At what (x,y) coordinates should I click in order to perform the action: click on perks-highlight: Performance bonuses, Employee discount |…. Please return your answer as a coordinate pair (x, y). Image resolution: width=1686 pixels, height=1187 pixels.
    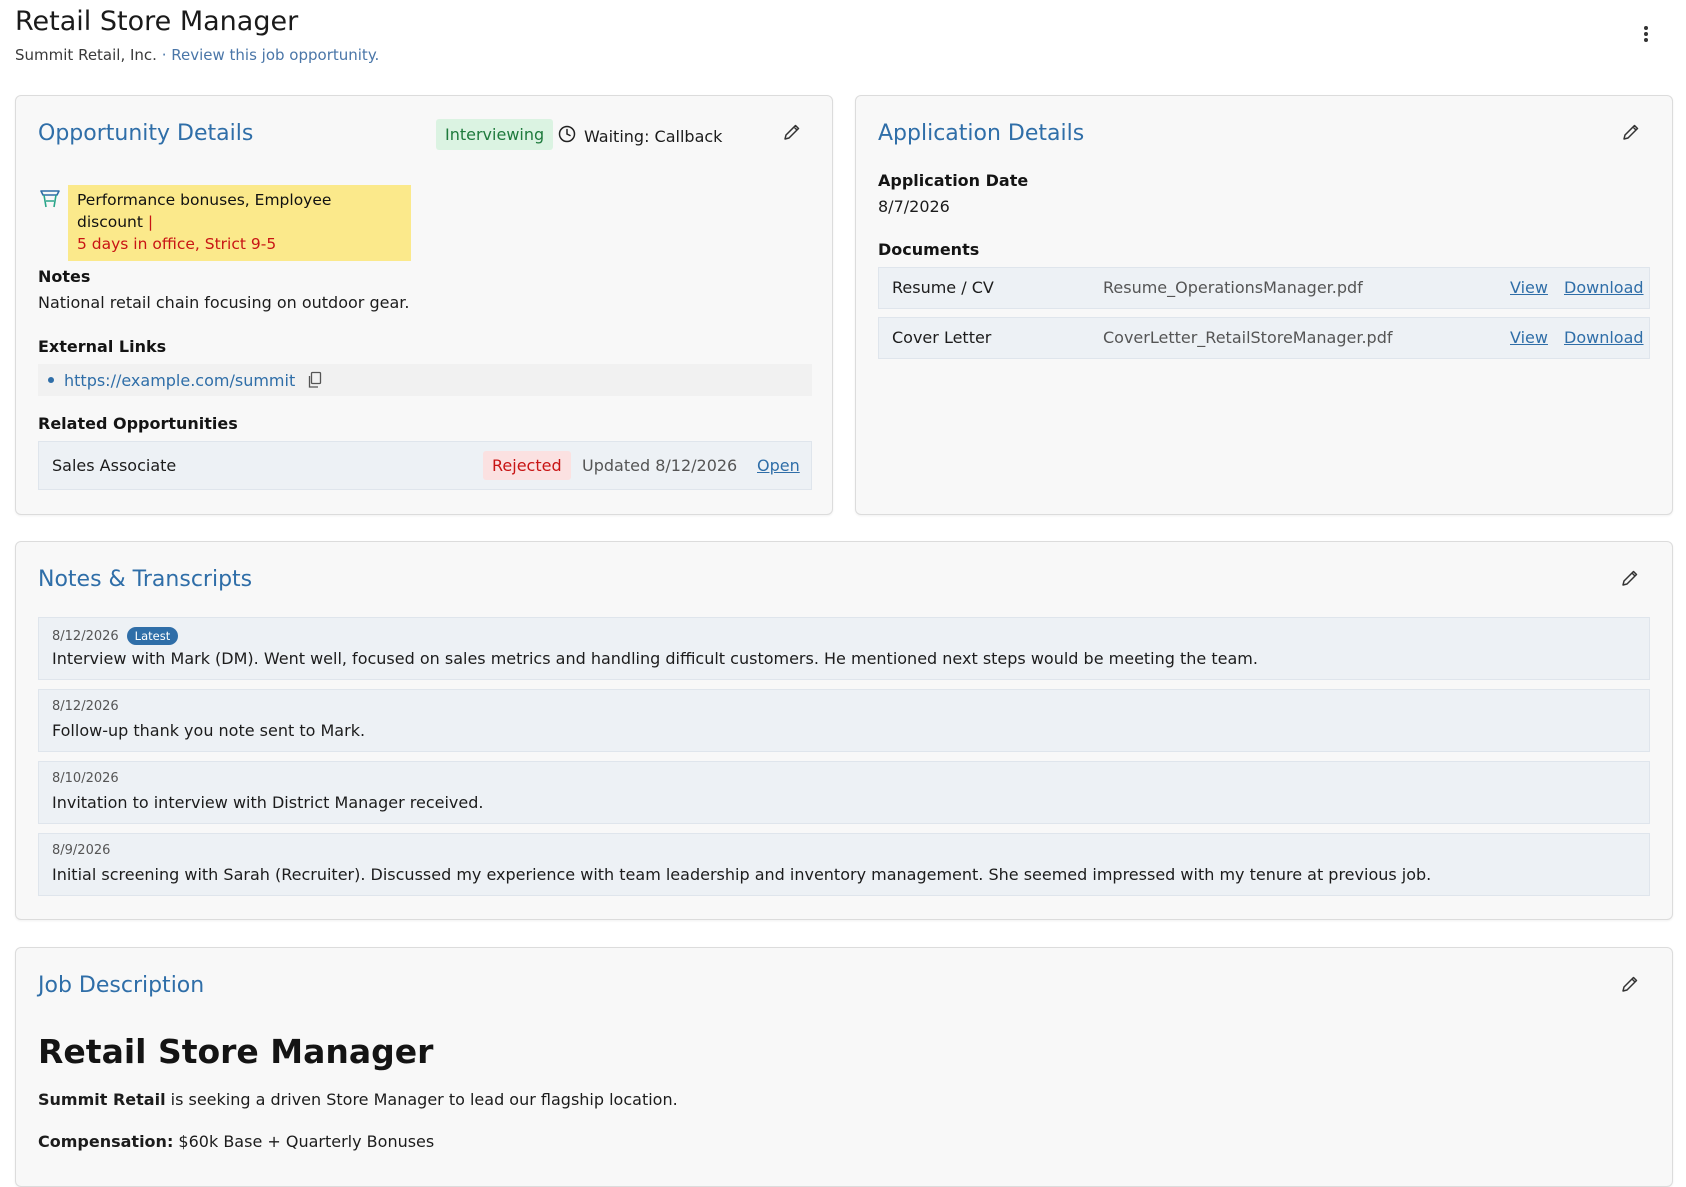
    Looking at the image, I should click on (239, 223).